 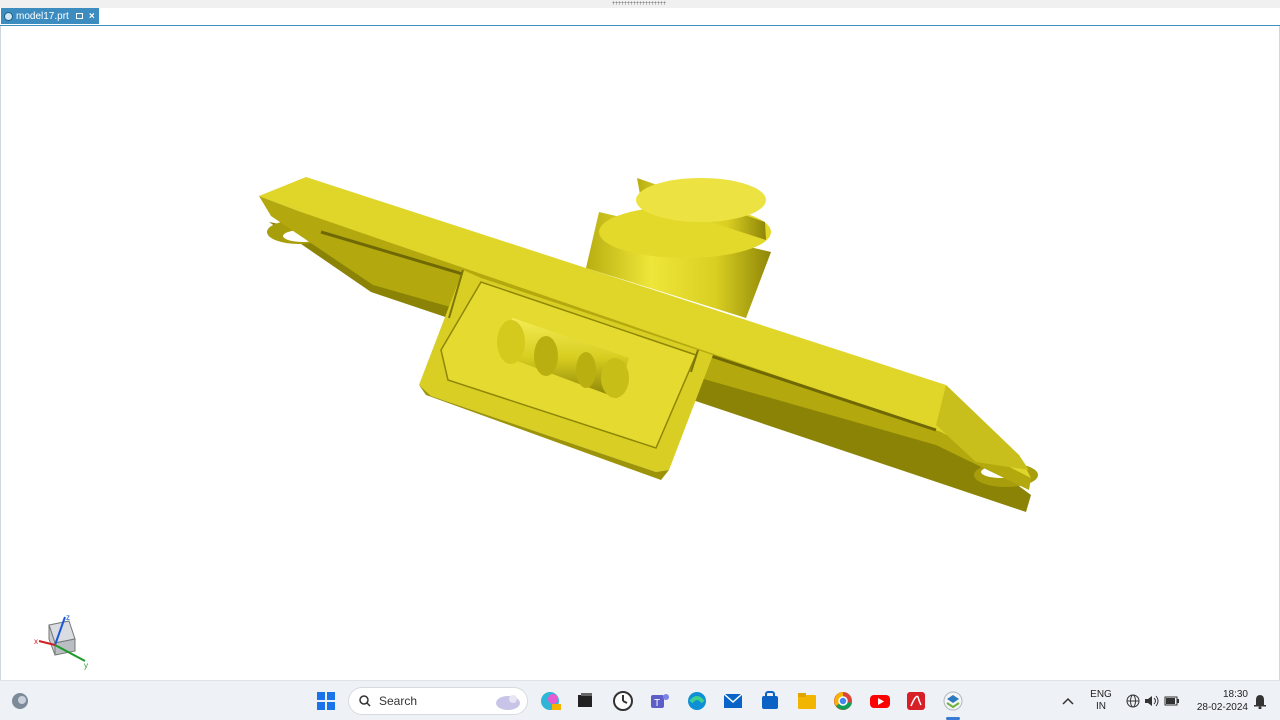 I want to click on battery-status, so click(x=1172, y=701).